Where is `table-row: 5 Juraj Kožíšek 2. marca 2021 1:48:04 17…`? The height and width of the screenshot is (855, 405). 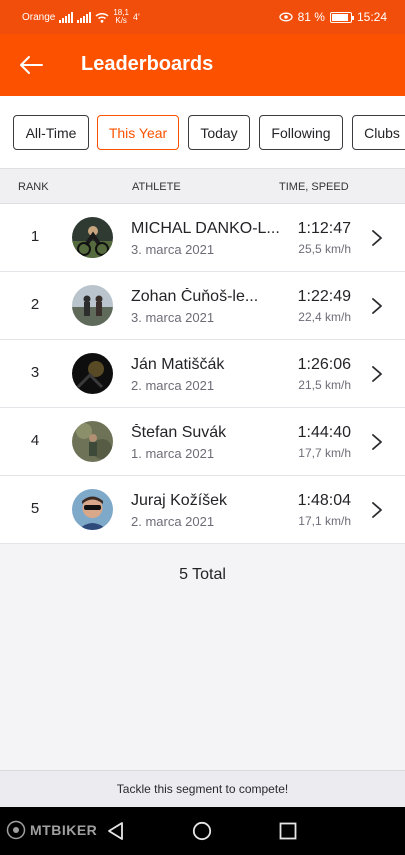 table-row: 5 Juraj Kožíšek 2. marca 2021 1:48:04 17… is located at coordinates (202, 510).